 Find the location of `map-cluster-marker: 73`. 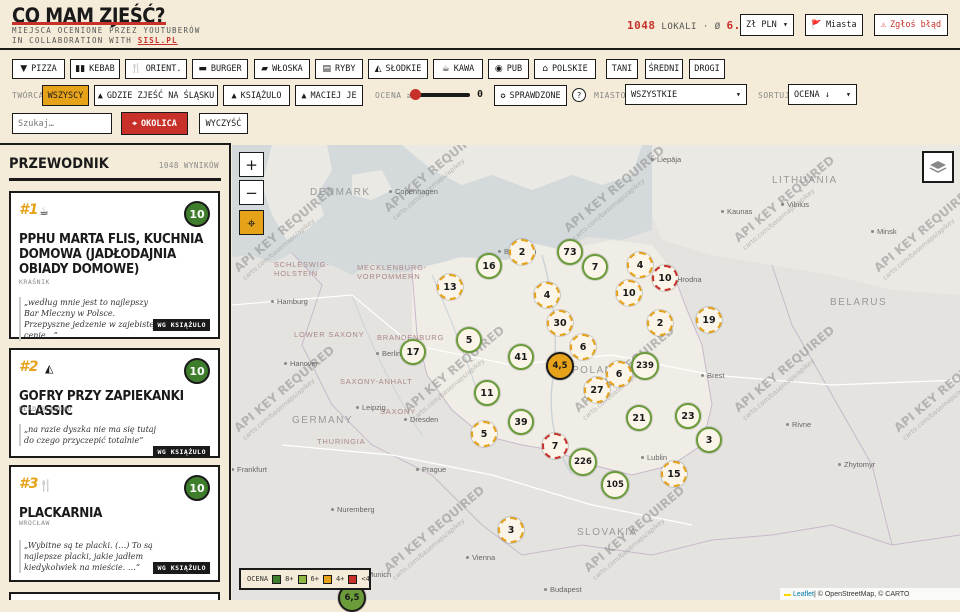

map-cluster-marker: 73 is located at coordinates (570, 252).